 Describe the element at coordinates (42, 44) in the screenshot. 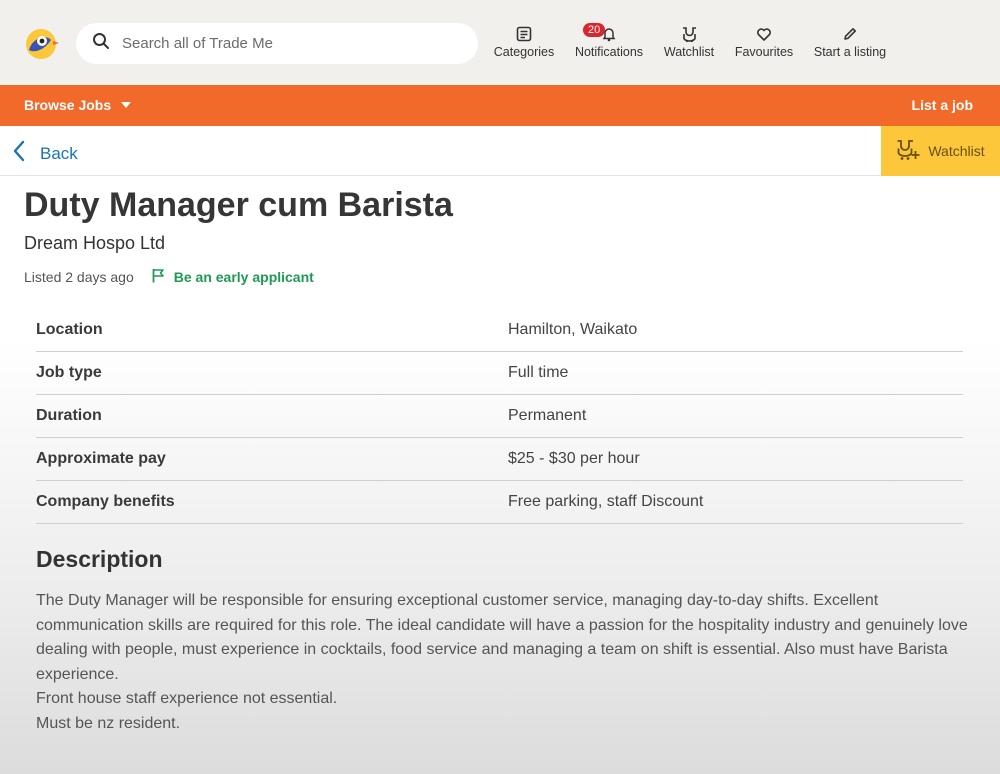

I see `trademe-logo` at that location.